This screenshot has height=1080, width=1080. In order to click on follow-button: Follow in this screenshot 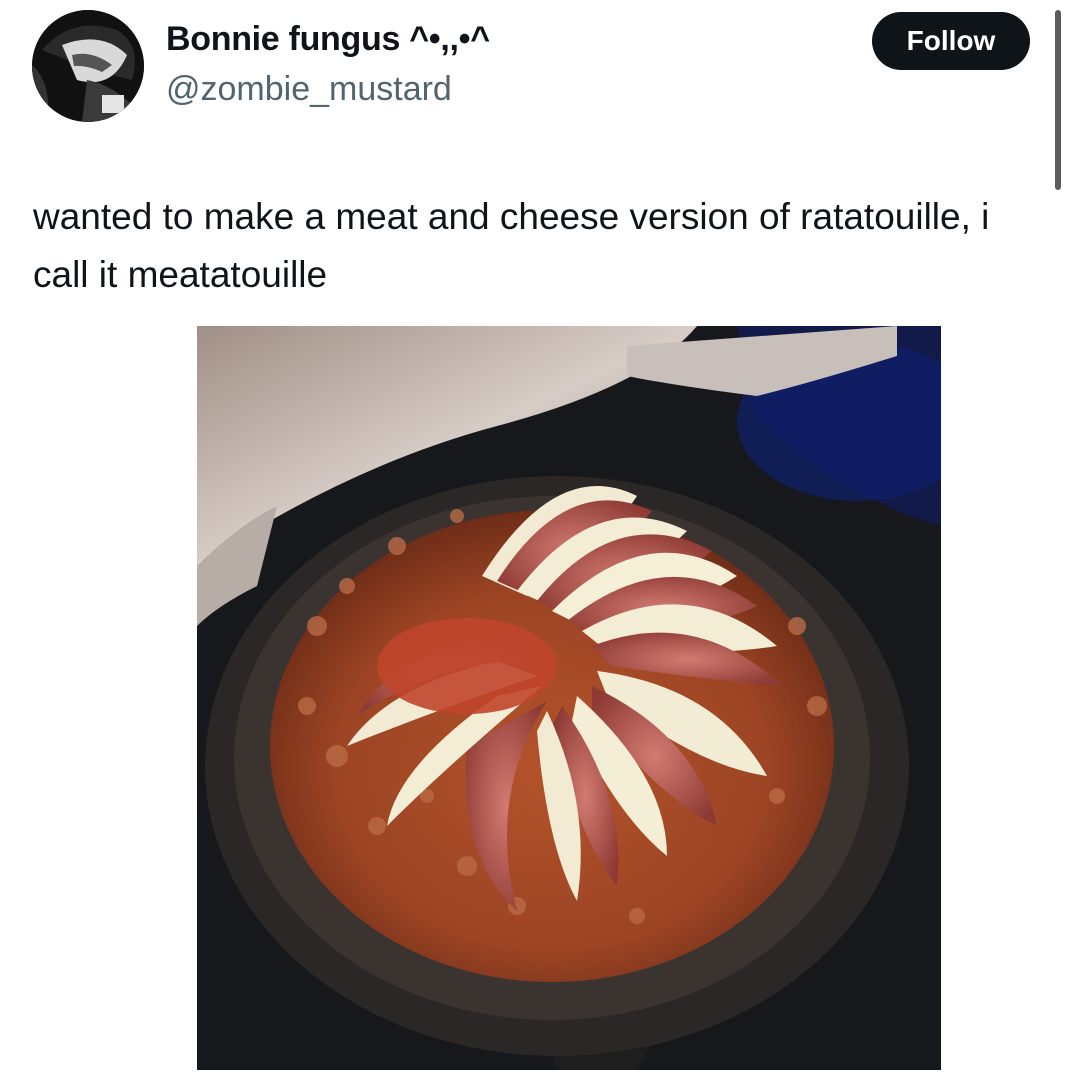, I will do `click(951, 41)`.